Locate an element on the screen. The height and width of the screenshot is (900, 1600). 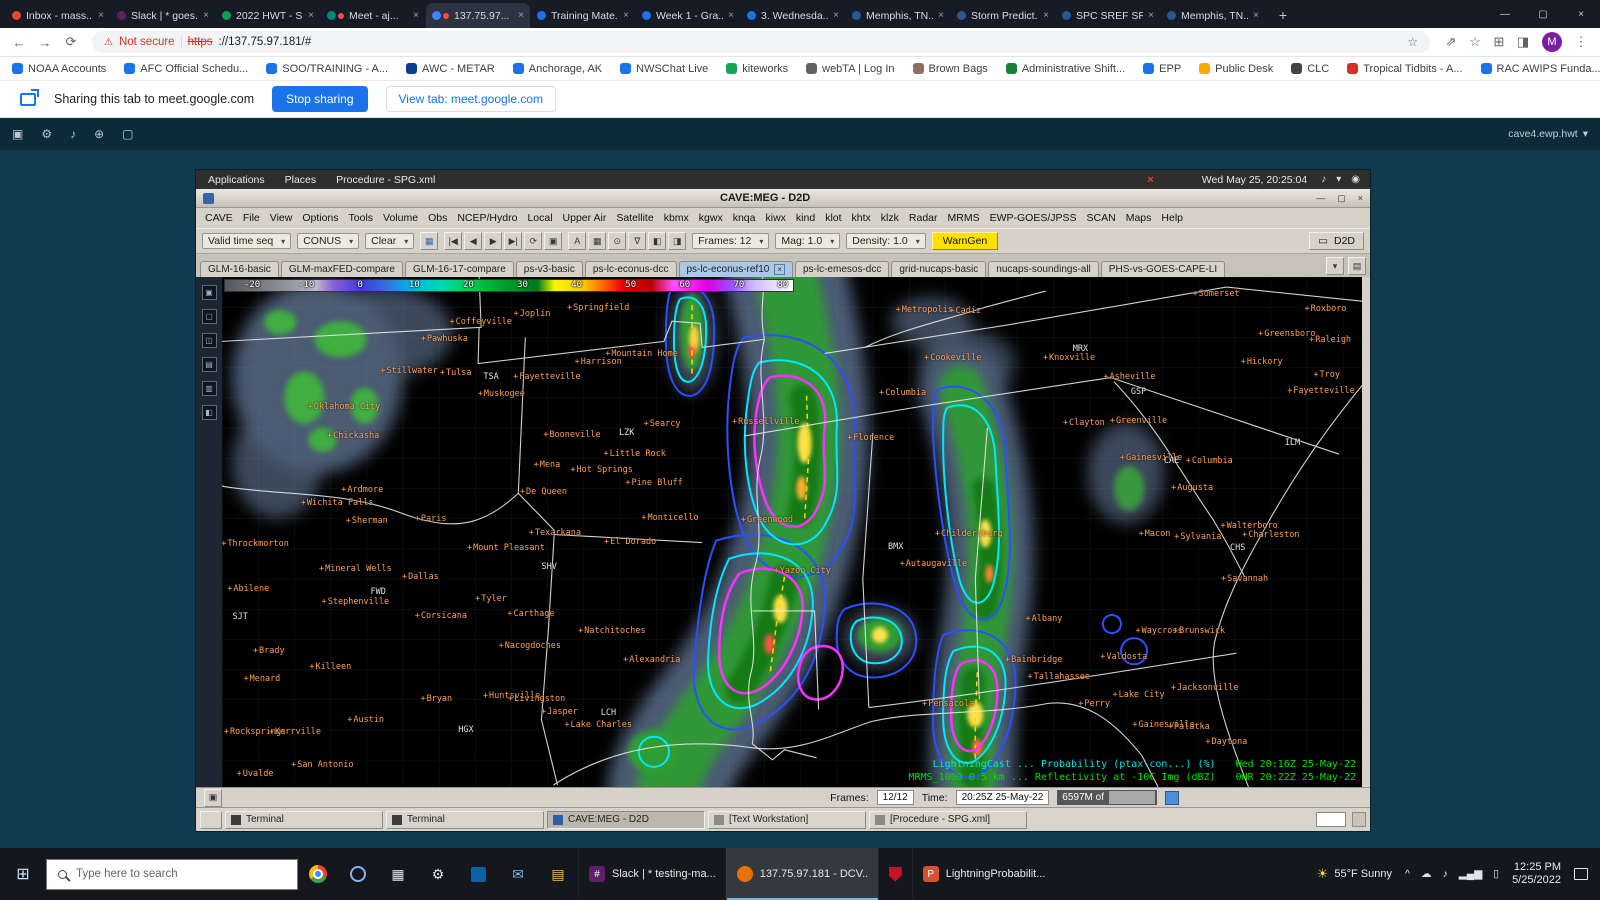
window-list-item: Terminal is located at coordinates (465, 819).